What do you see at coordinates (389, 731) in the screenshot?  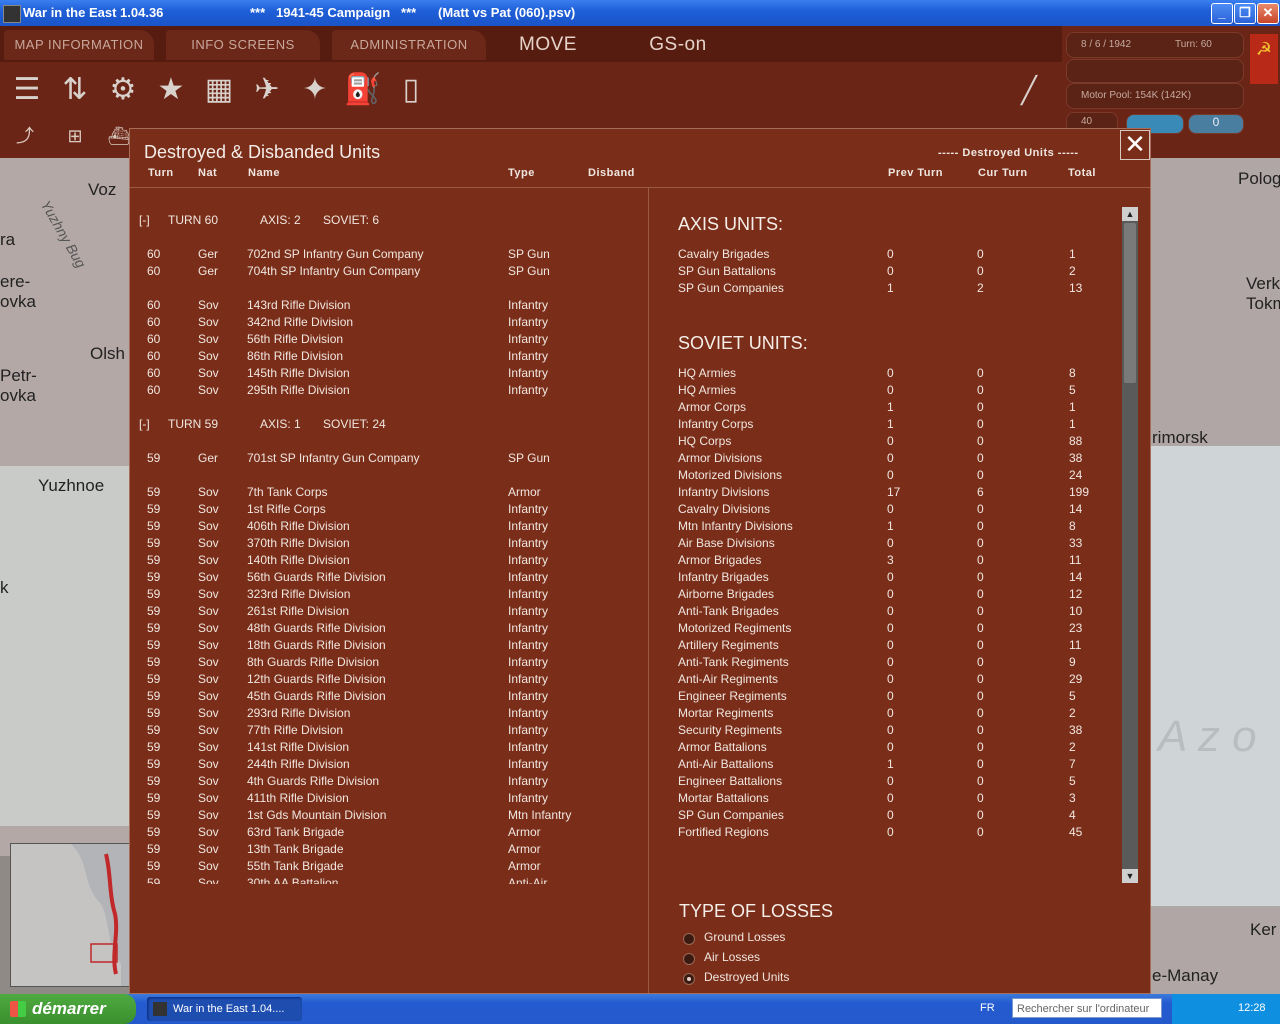 I see `unit-row: 59 Sov 77th Rifle Division Infantry` at bounding box center [389, 731].